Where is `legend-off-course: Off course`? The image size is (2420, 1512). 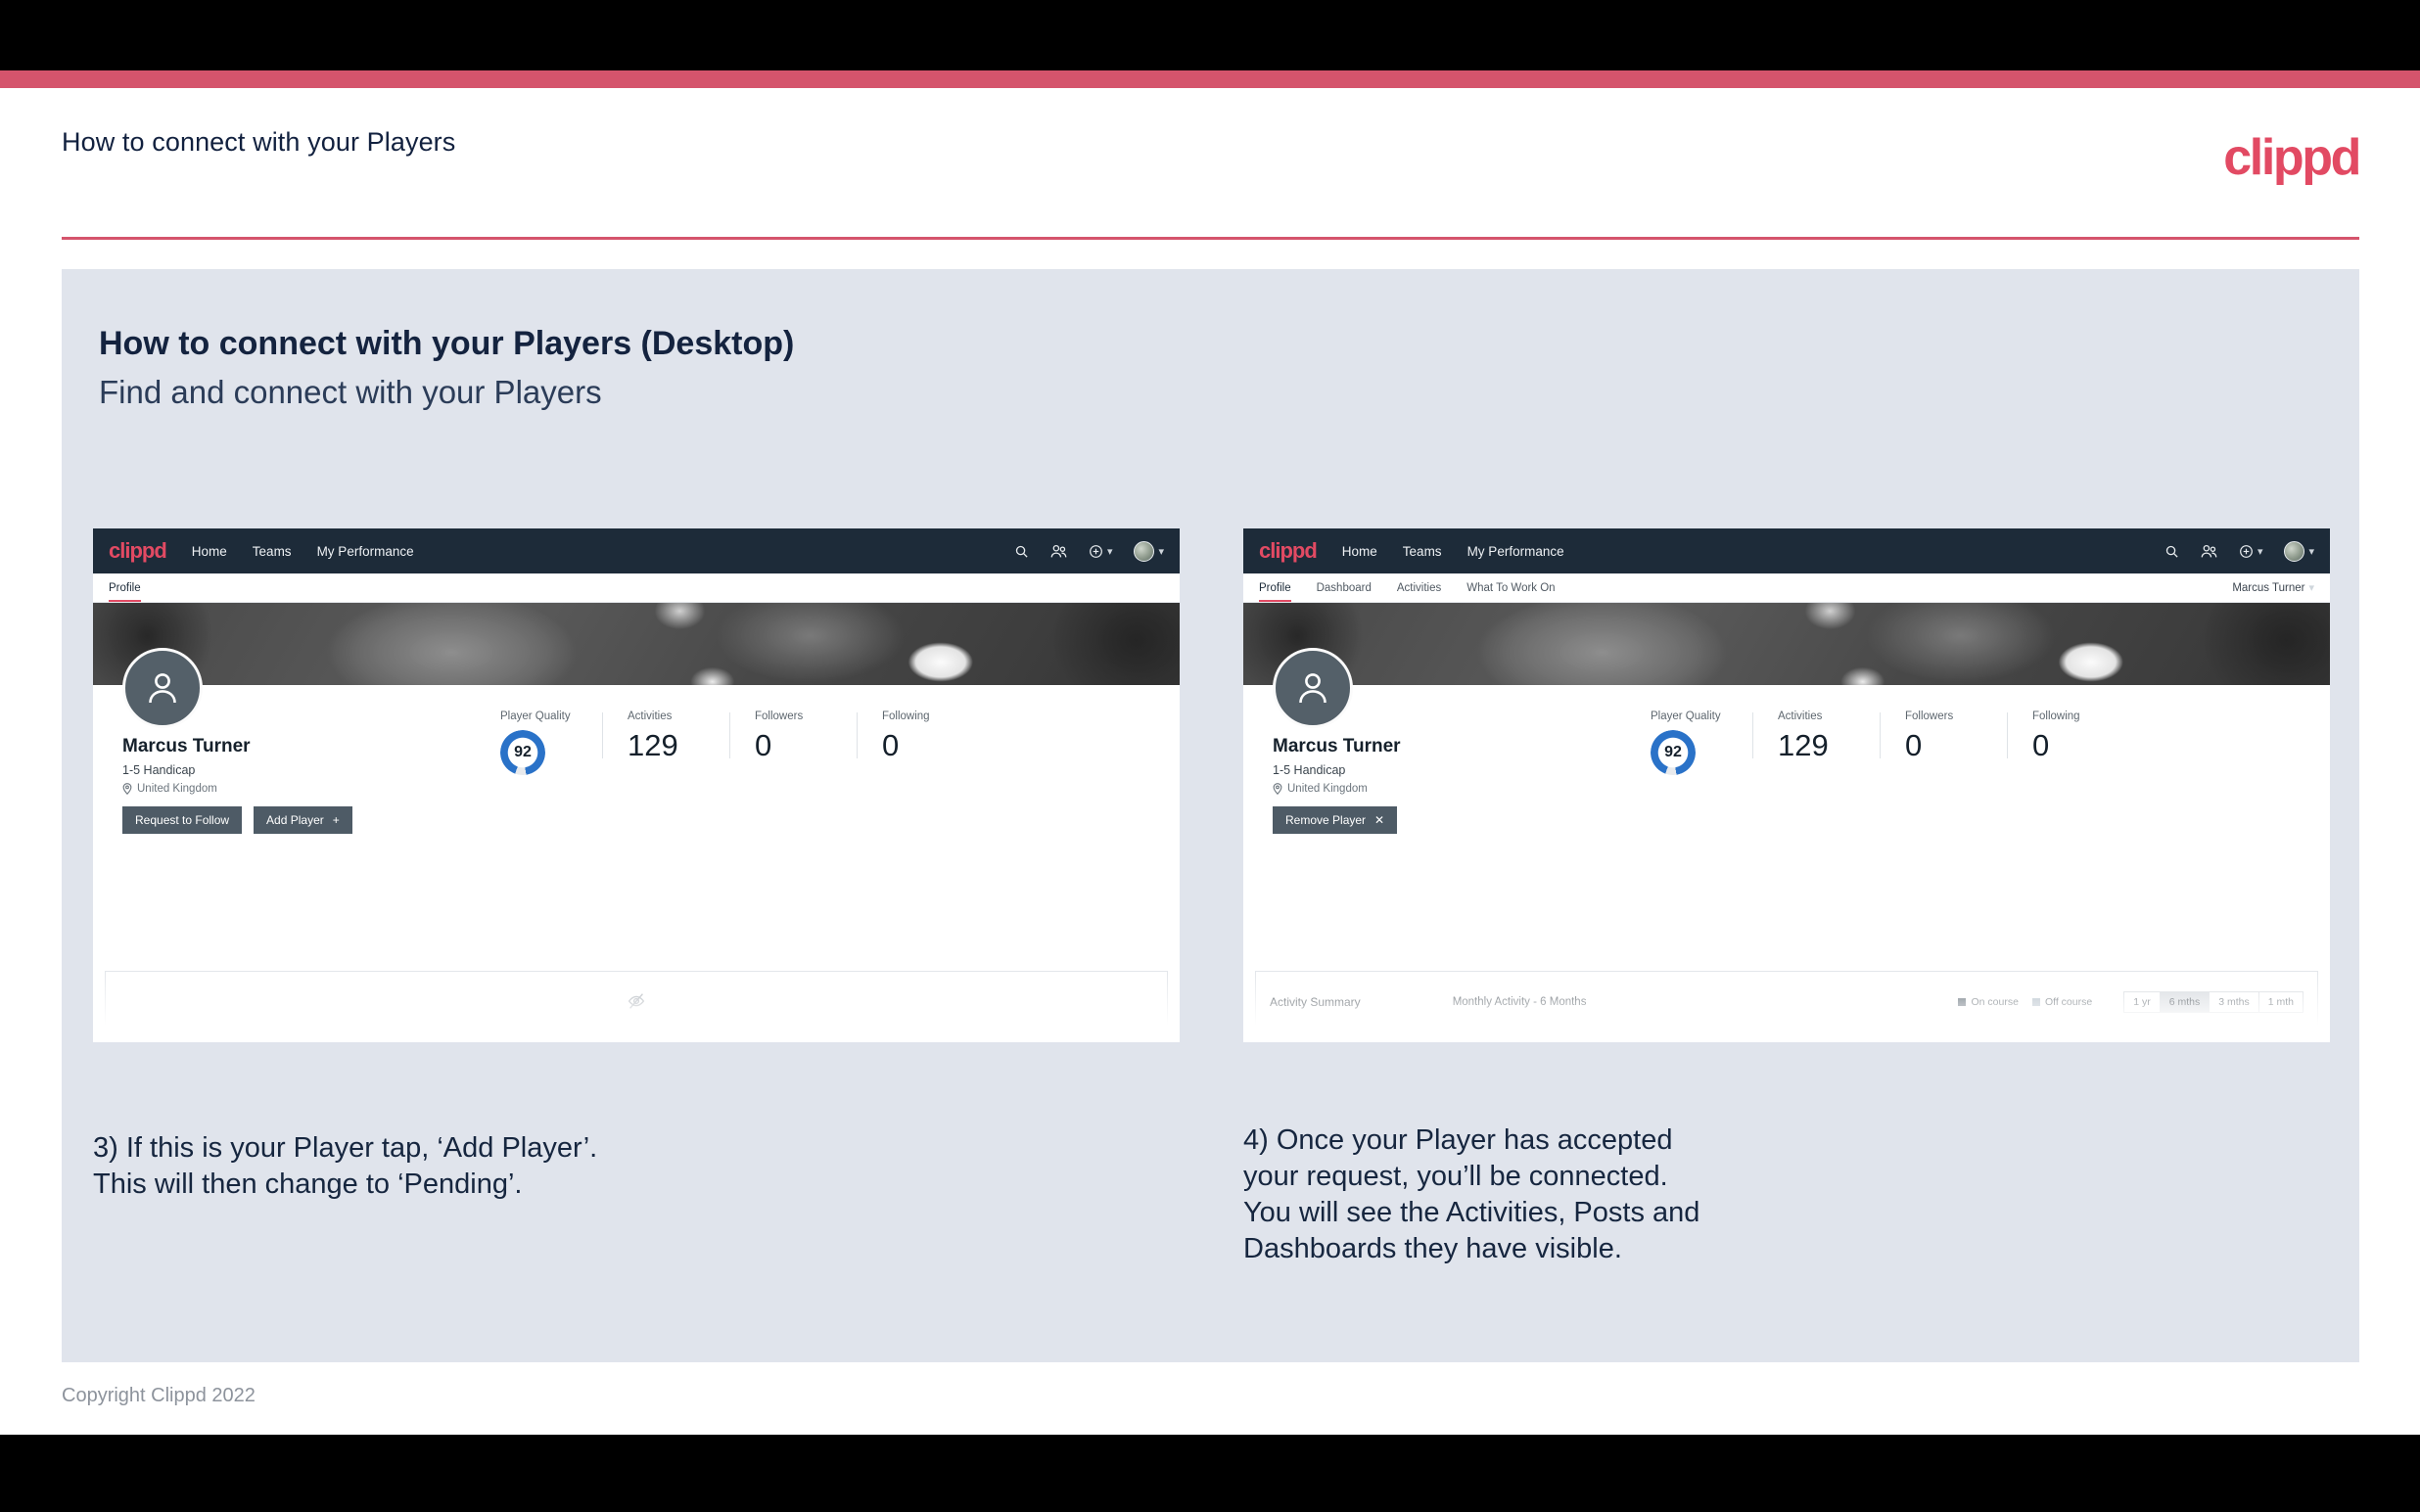
legend-off-course: Off course is located at coordinates (2062, 1002).